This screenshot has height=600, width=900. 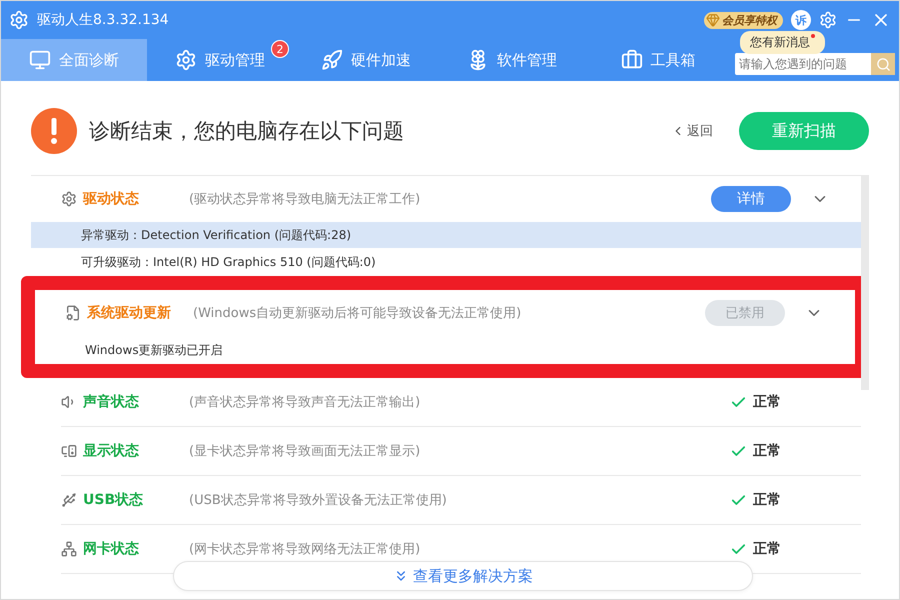 What do you see at coordinates (318, 500) in the screenshot?
I see `category-description: (USB状态异常将导致外置设备无法正常使用)` at bounding box center [318, 500].